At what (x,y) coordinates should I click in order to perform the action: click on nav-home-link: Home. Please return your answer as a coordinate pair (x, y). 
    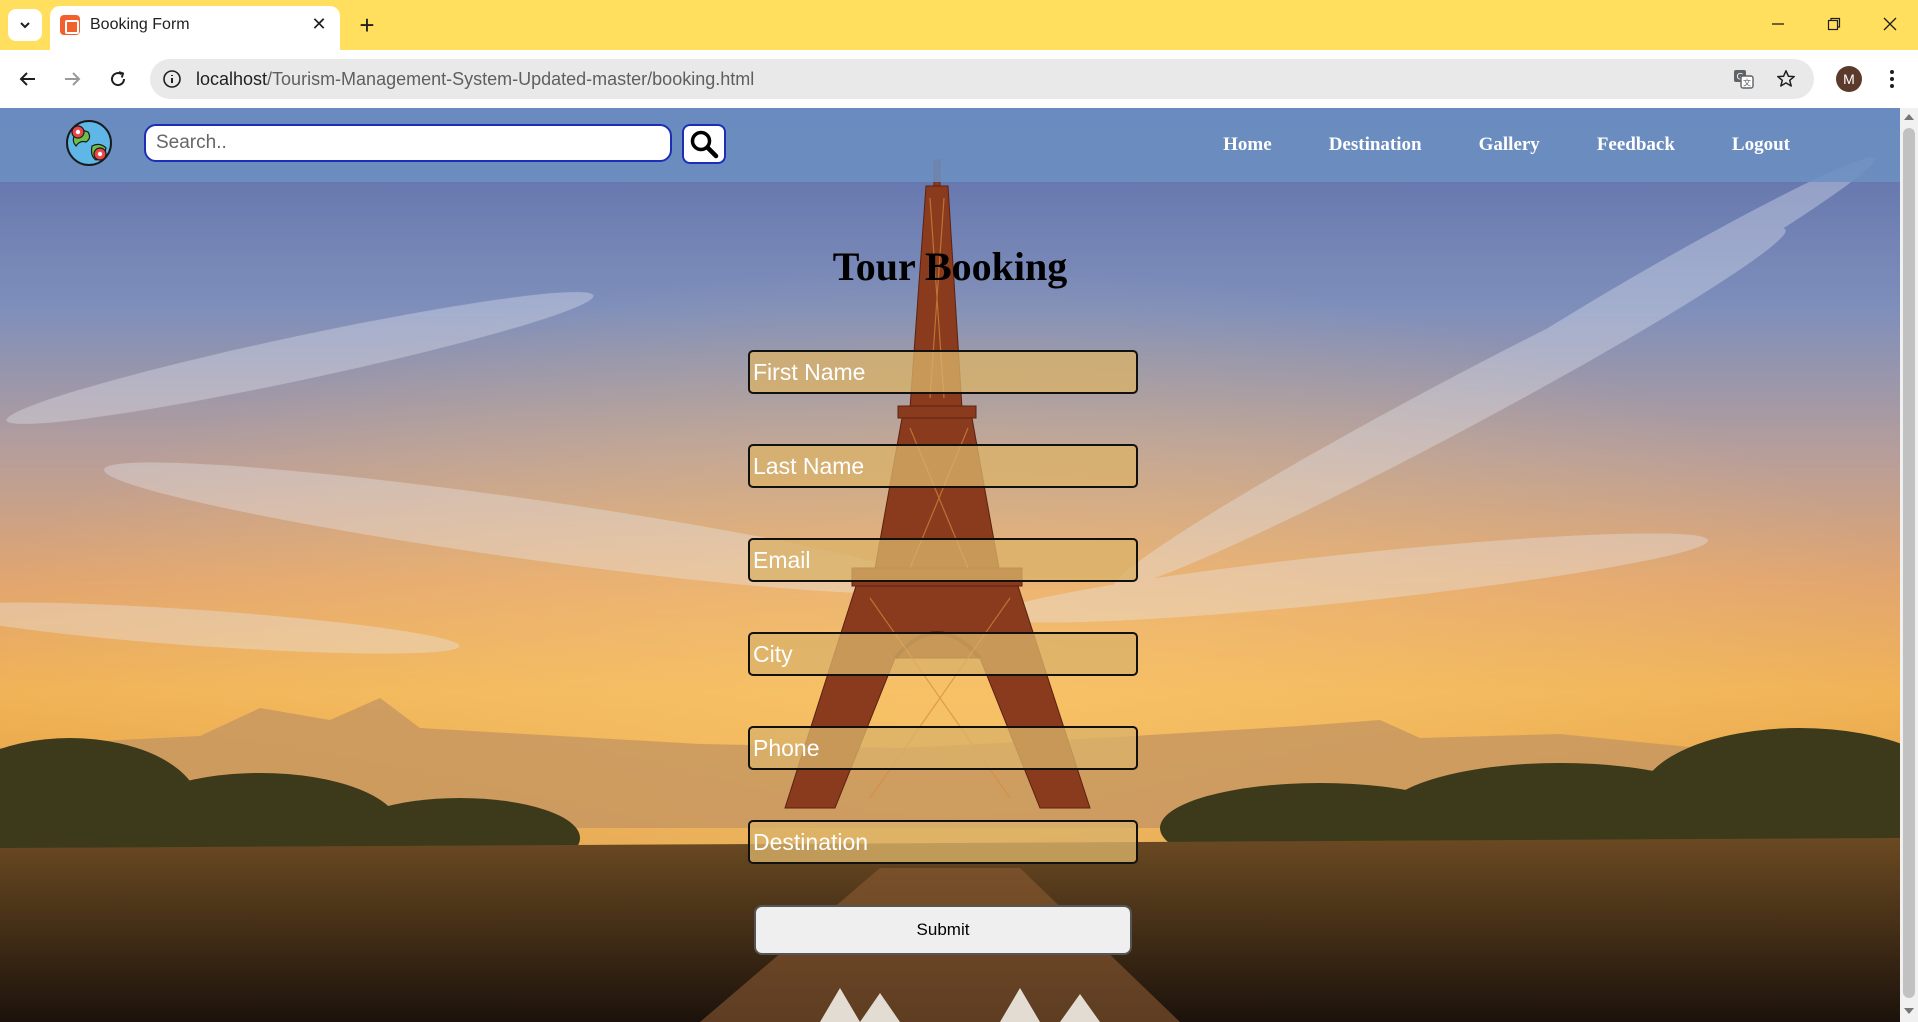
    Looking at the image, I should click on (1247, 145).